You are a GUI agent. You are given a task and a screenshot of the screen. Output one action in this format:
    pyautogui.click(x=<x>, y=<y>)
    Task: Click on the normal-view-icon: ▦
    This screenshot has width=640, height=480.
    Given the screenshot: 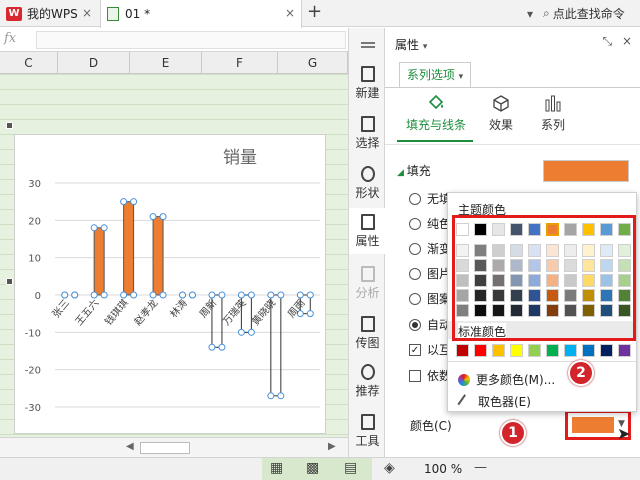 What is the action you would take?
    pyautogui.click(x=276, y=468)
    